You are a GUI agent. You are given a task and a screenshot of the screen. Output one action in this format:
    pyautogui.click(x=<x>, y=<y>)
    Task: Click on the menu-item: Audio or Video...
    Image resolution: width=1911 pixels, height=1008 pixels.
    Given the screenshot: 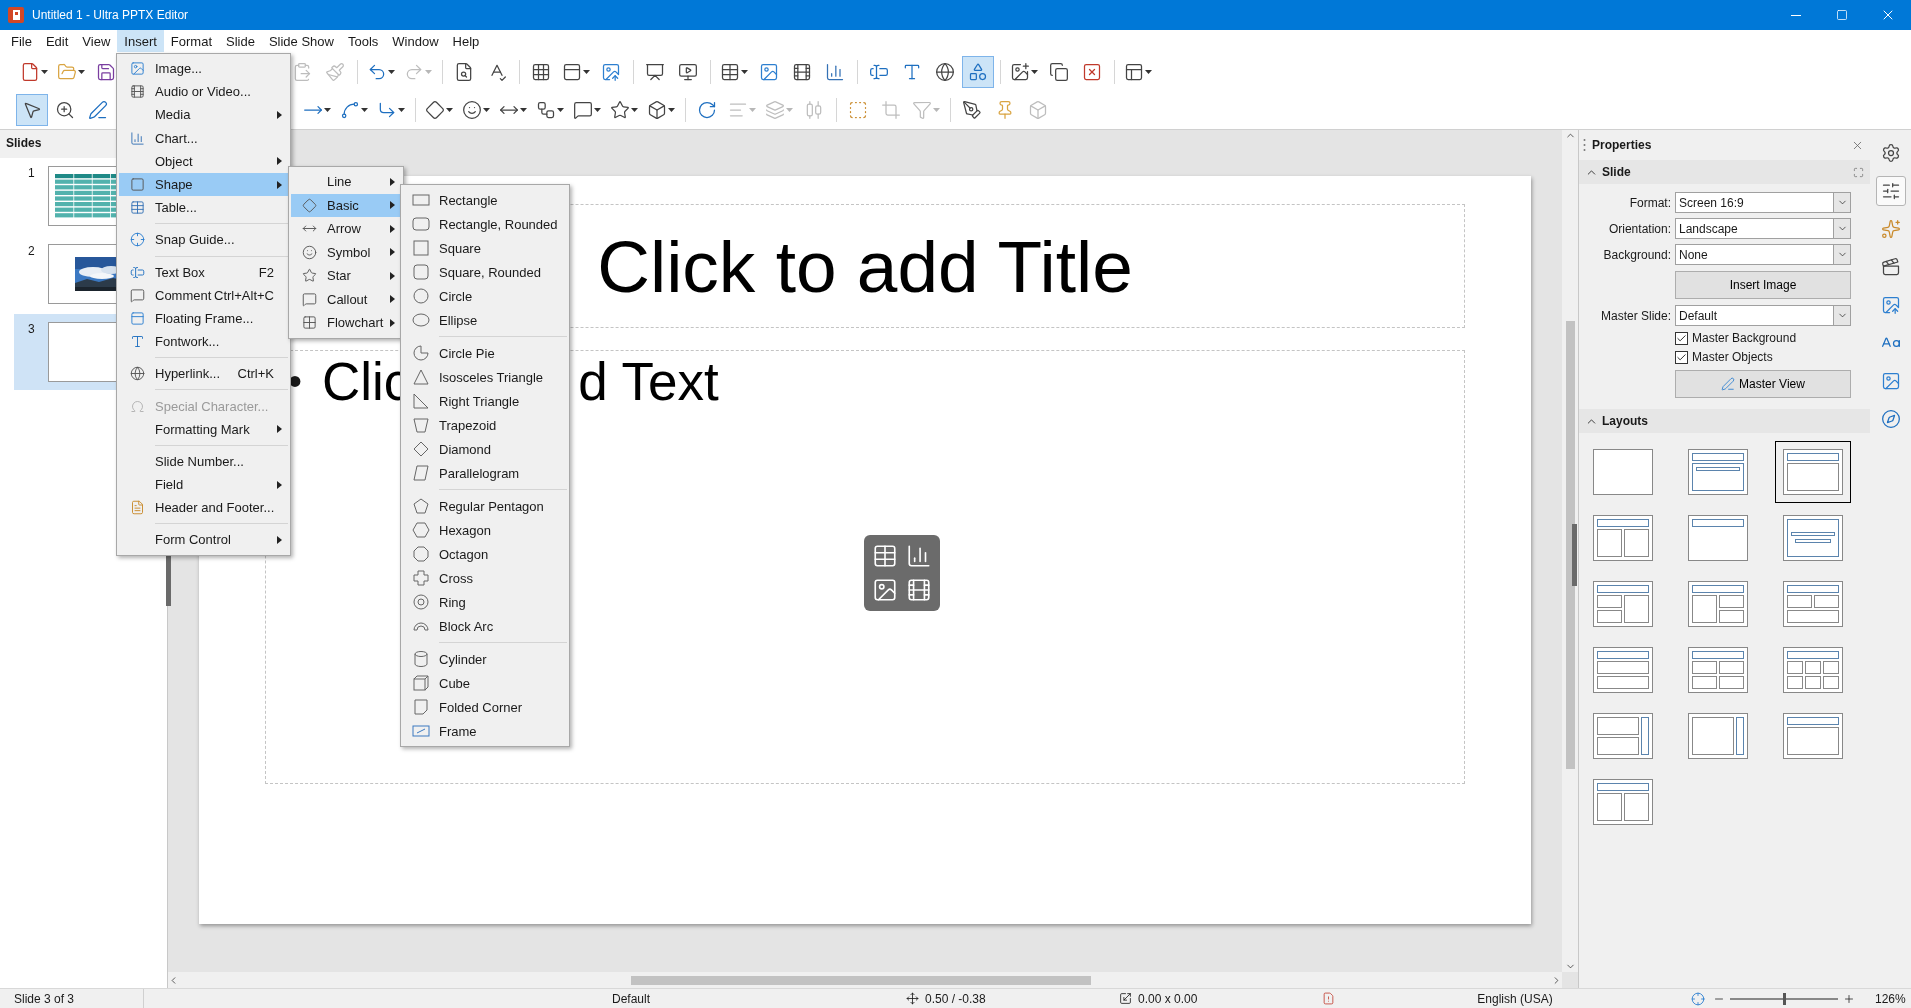 What is the action you would take?
    pyautogui.click(x=203, y=92)
    